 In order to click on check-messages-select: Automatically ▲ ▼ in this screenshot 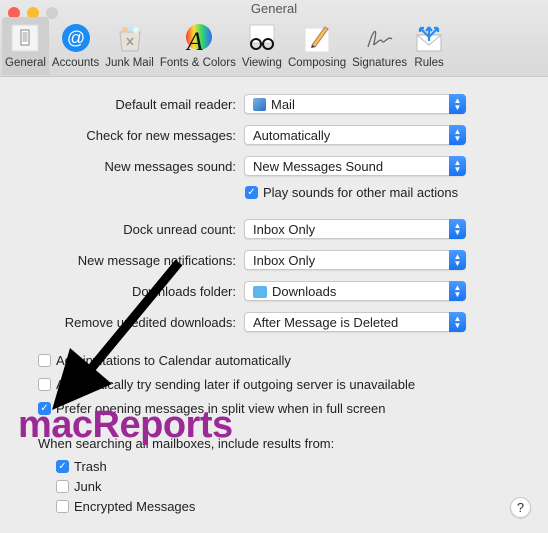, I will do `click(355, 135)`.